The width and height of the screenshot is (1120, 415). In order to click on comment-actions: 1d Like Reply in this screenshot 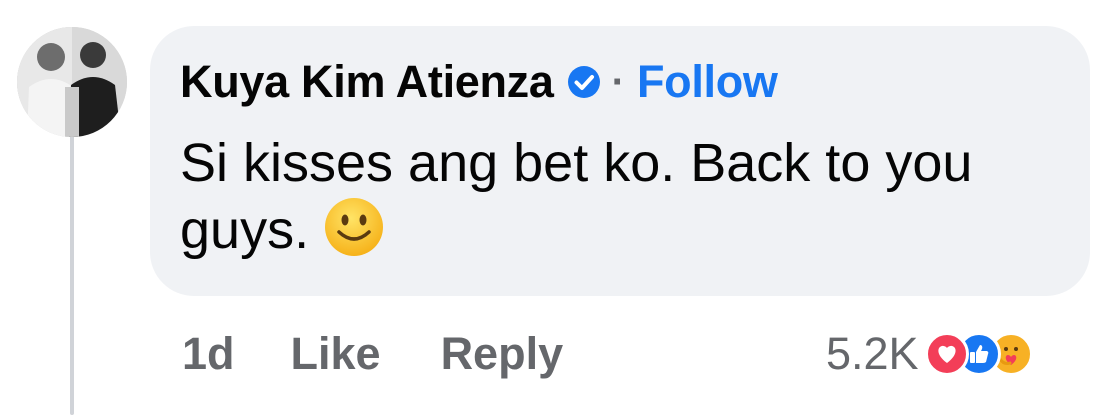, I will do `click(402, 354)`.